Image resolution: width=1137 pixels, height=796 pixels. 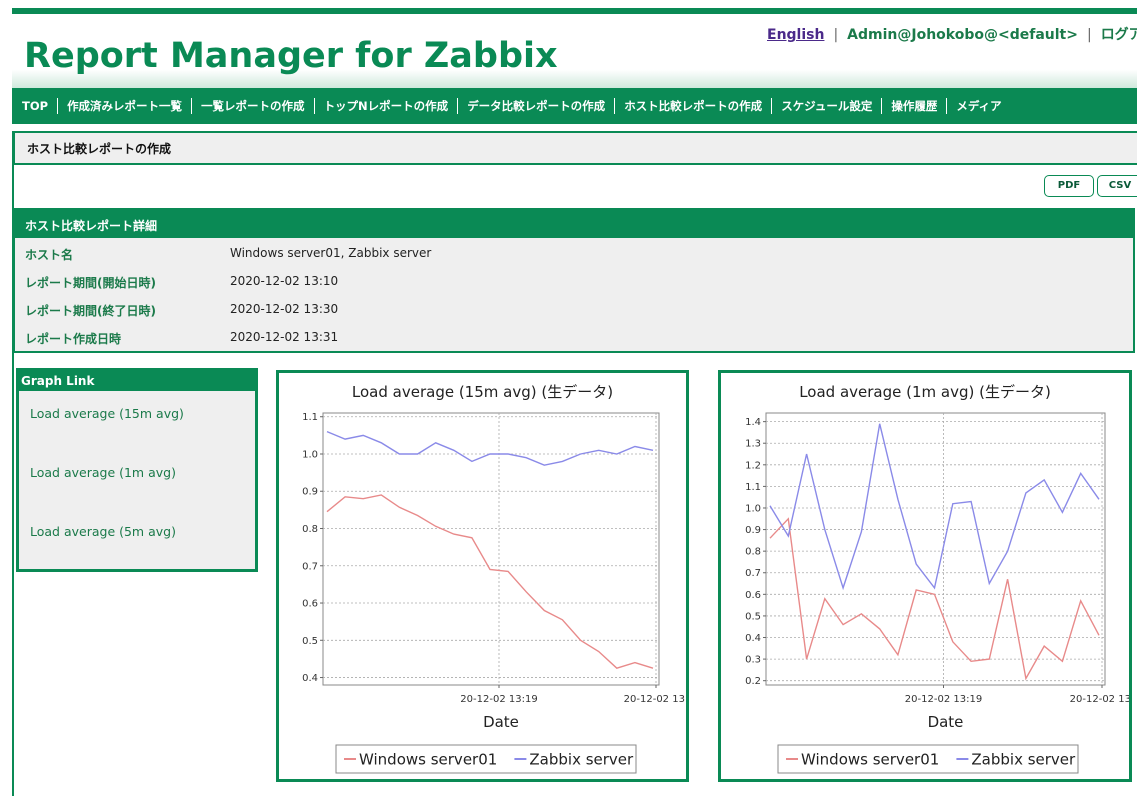 What do you see at coordinates (925, 392) in the screenshot?
I see `chart-title: Load average (1m avg) (生データ)` at bounding box center [925, 392].